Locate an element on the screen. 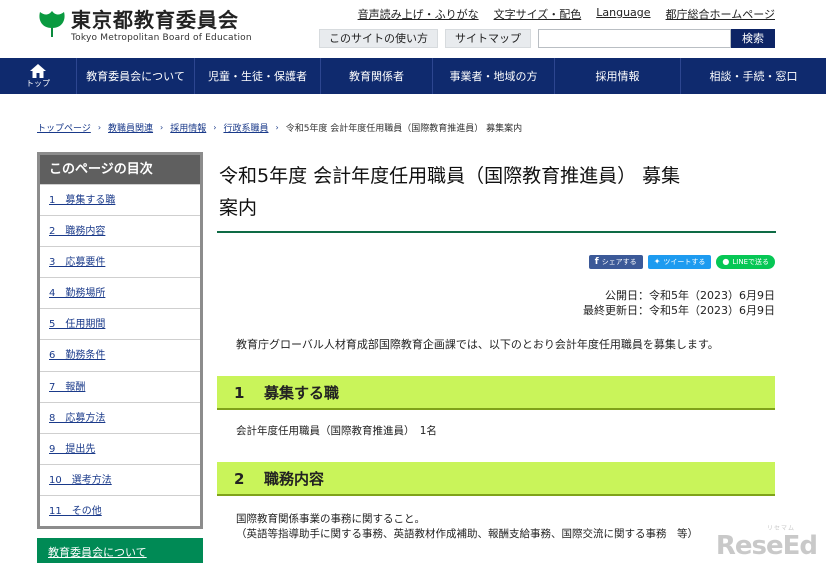 Image resolution: width=826 pixels, height=568 pixels. nav-home: トップ is located at coordinates (38, 76).